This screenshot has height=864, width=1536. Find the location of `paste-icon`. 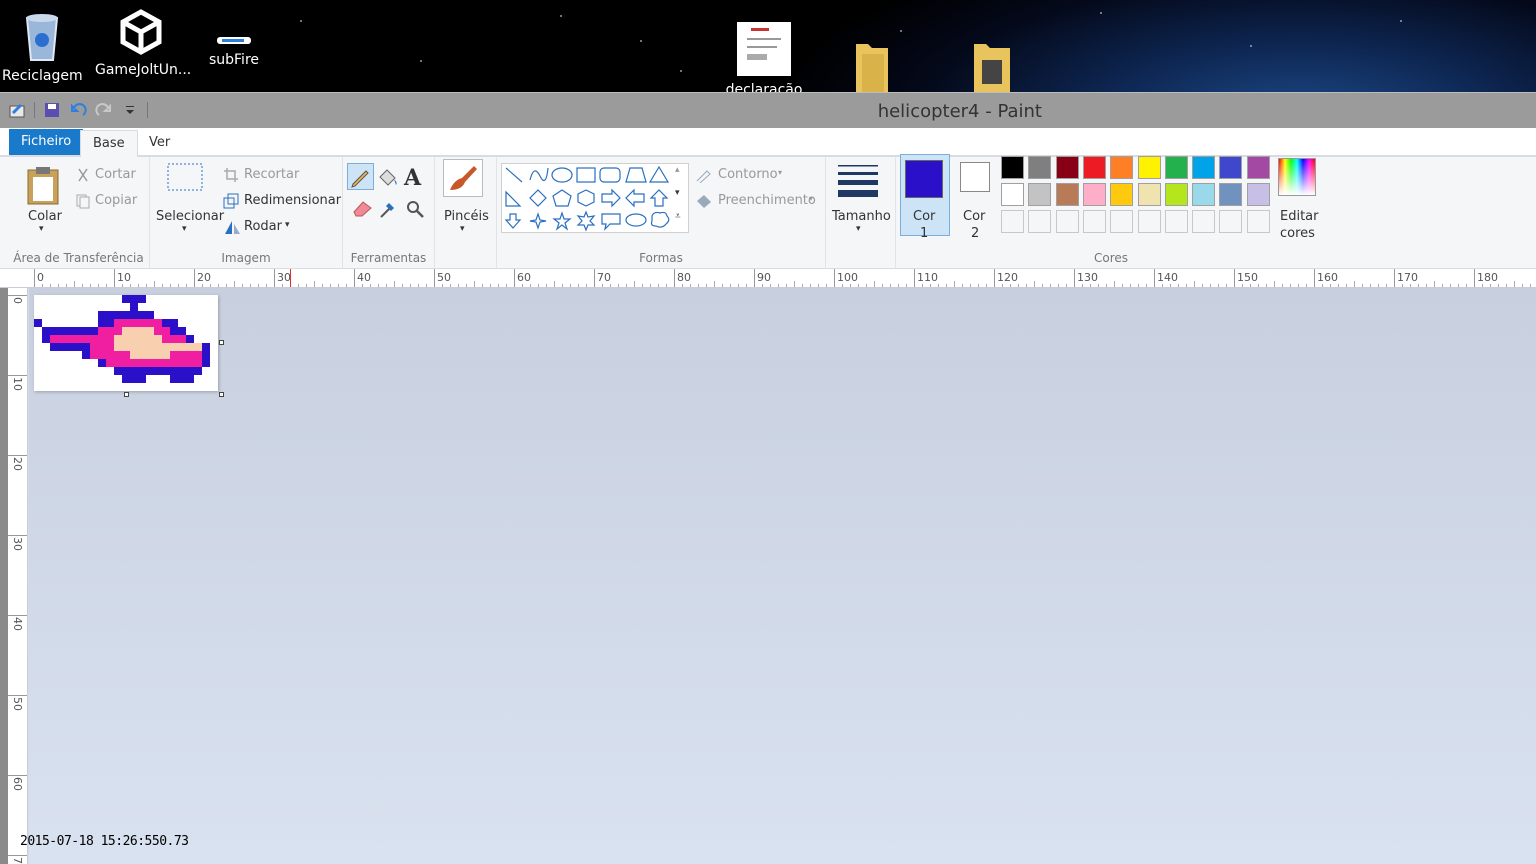

paste-icon is located at coordinates (44, 186).